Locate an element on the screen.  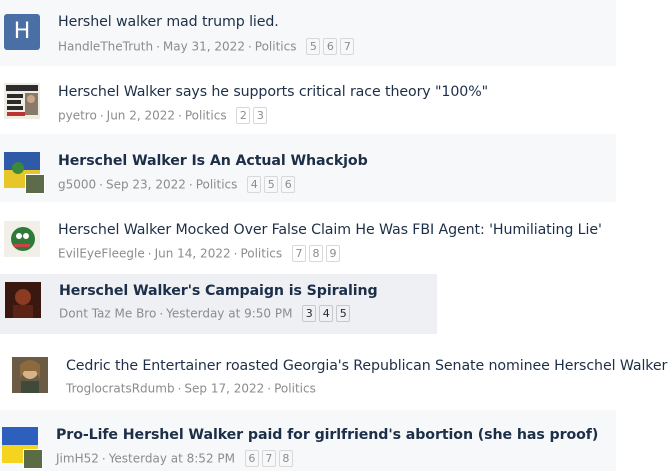
thread-meta: Dont Taz Me Bro · Yesterday at 9:50 PM 345 is located at coordinates (206, 313).